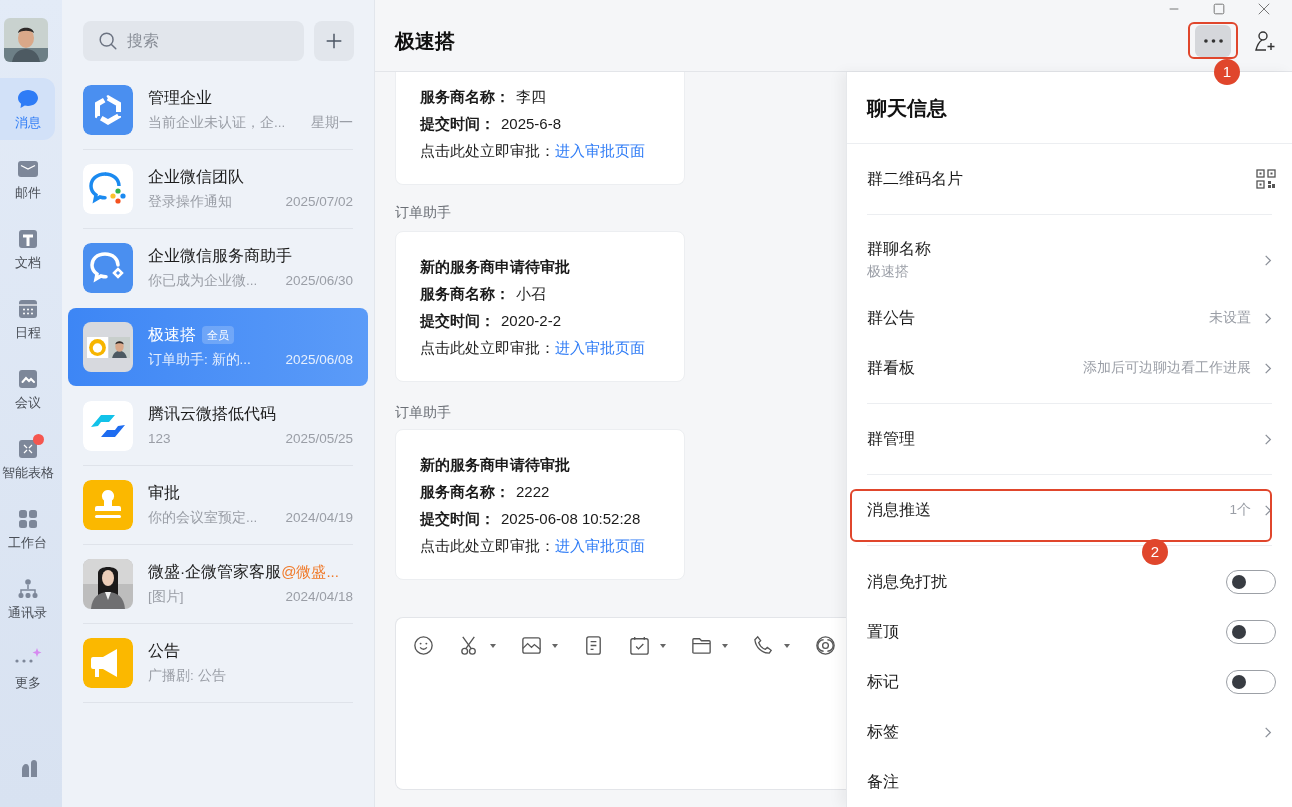 The height and width of the screenshot is (807, 1292). Describe the element at coordinates (891, 439) in the screenshot. I see `row-label: 群管理` at that location.